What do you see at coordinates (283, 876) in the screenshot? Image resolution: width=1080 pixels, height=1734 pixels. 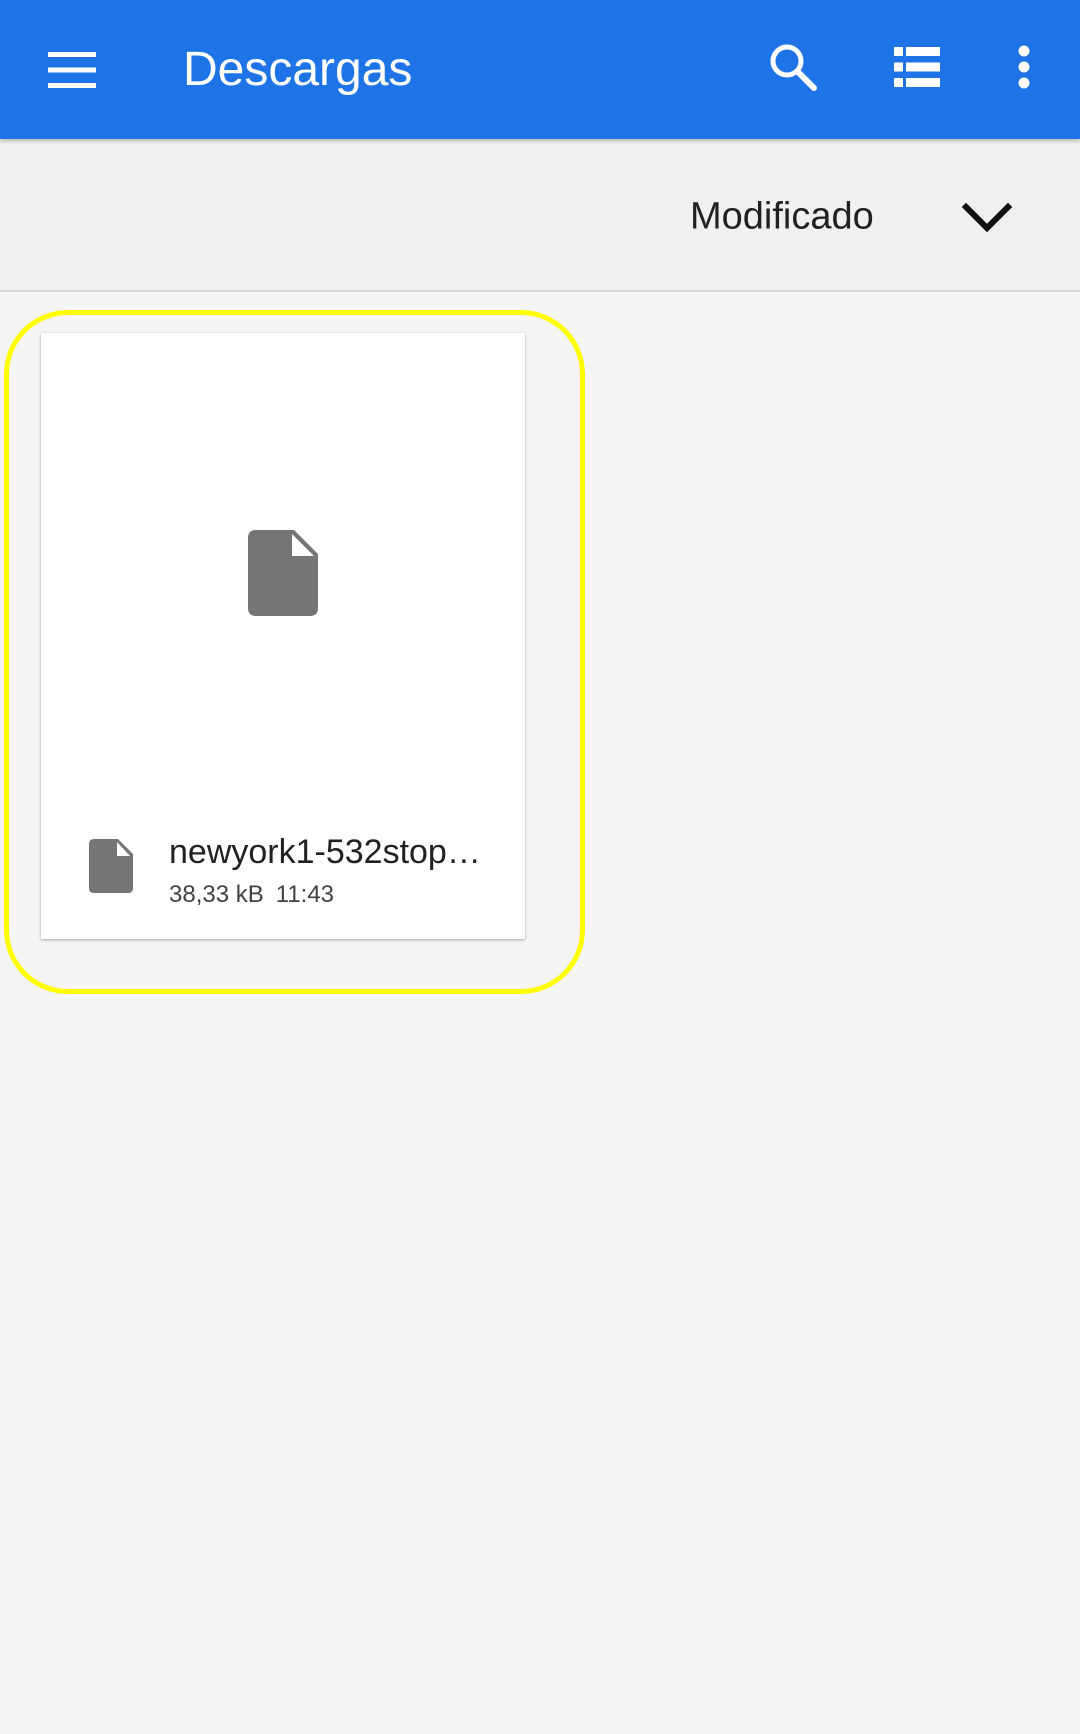 I see `file-card-footer: newyork1-532stop… 38,33 kB 11:43` at bounding box center [283, 876].